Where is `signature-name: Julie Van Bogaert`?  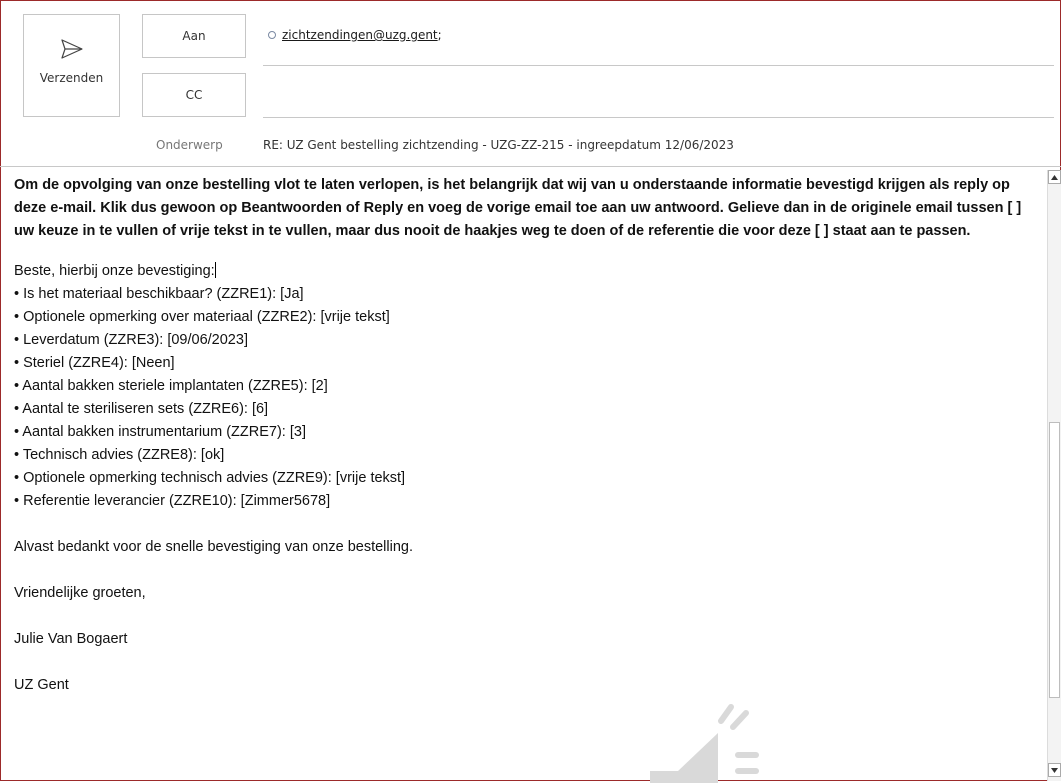 signature-name: Julie Van Bogaert is located at coordinates (71, 639).